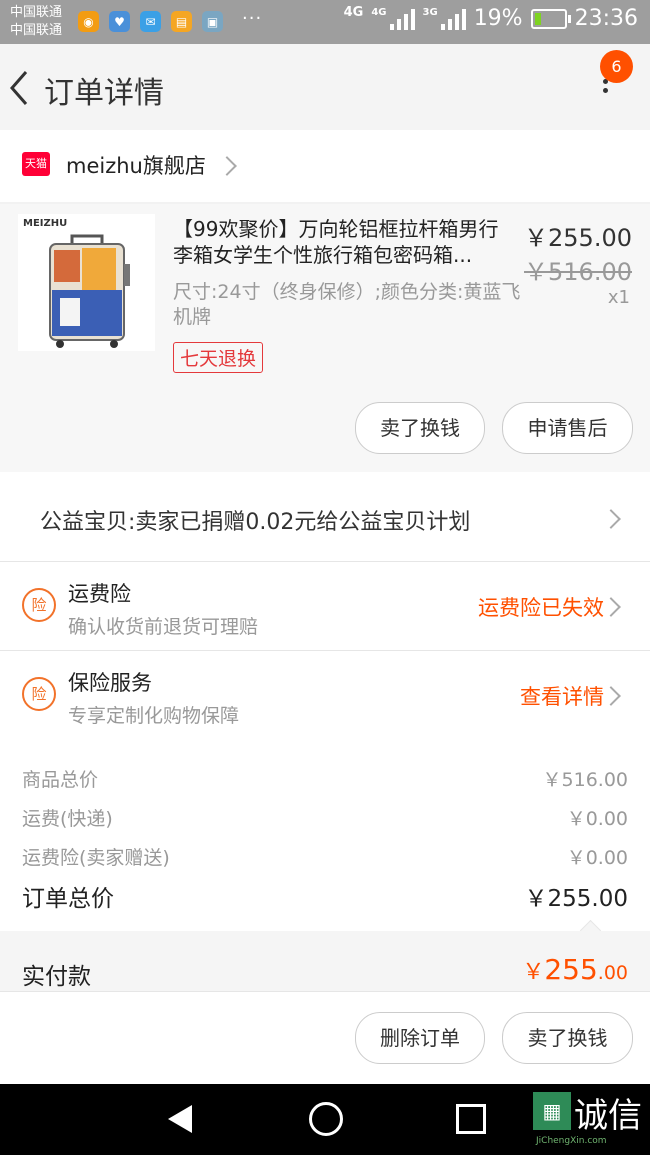  Describe the element at coordinates (420, 1038) in the screenshot. I see `delete-order-button: 删除订单` at that location.